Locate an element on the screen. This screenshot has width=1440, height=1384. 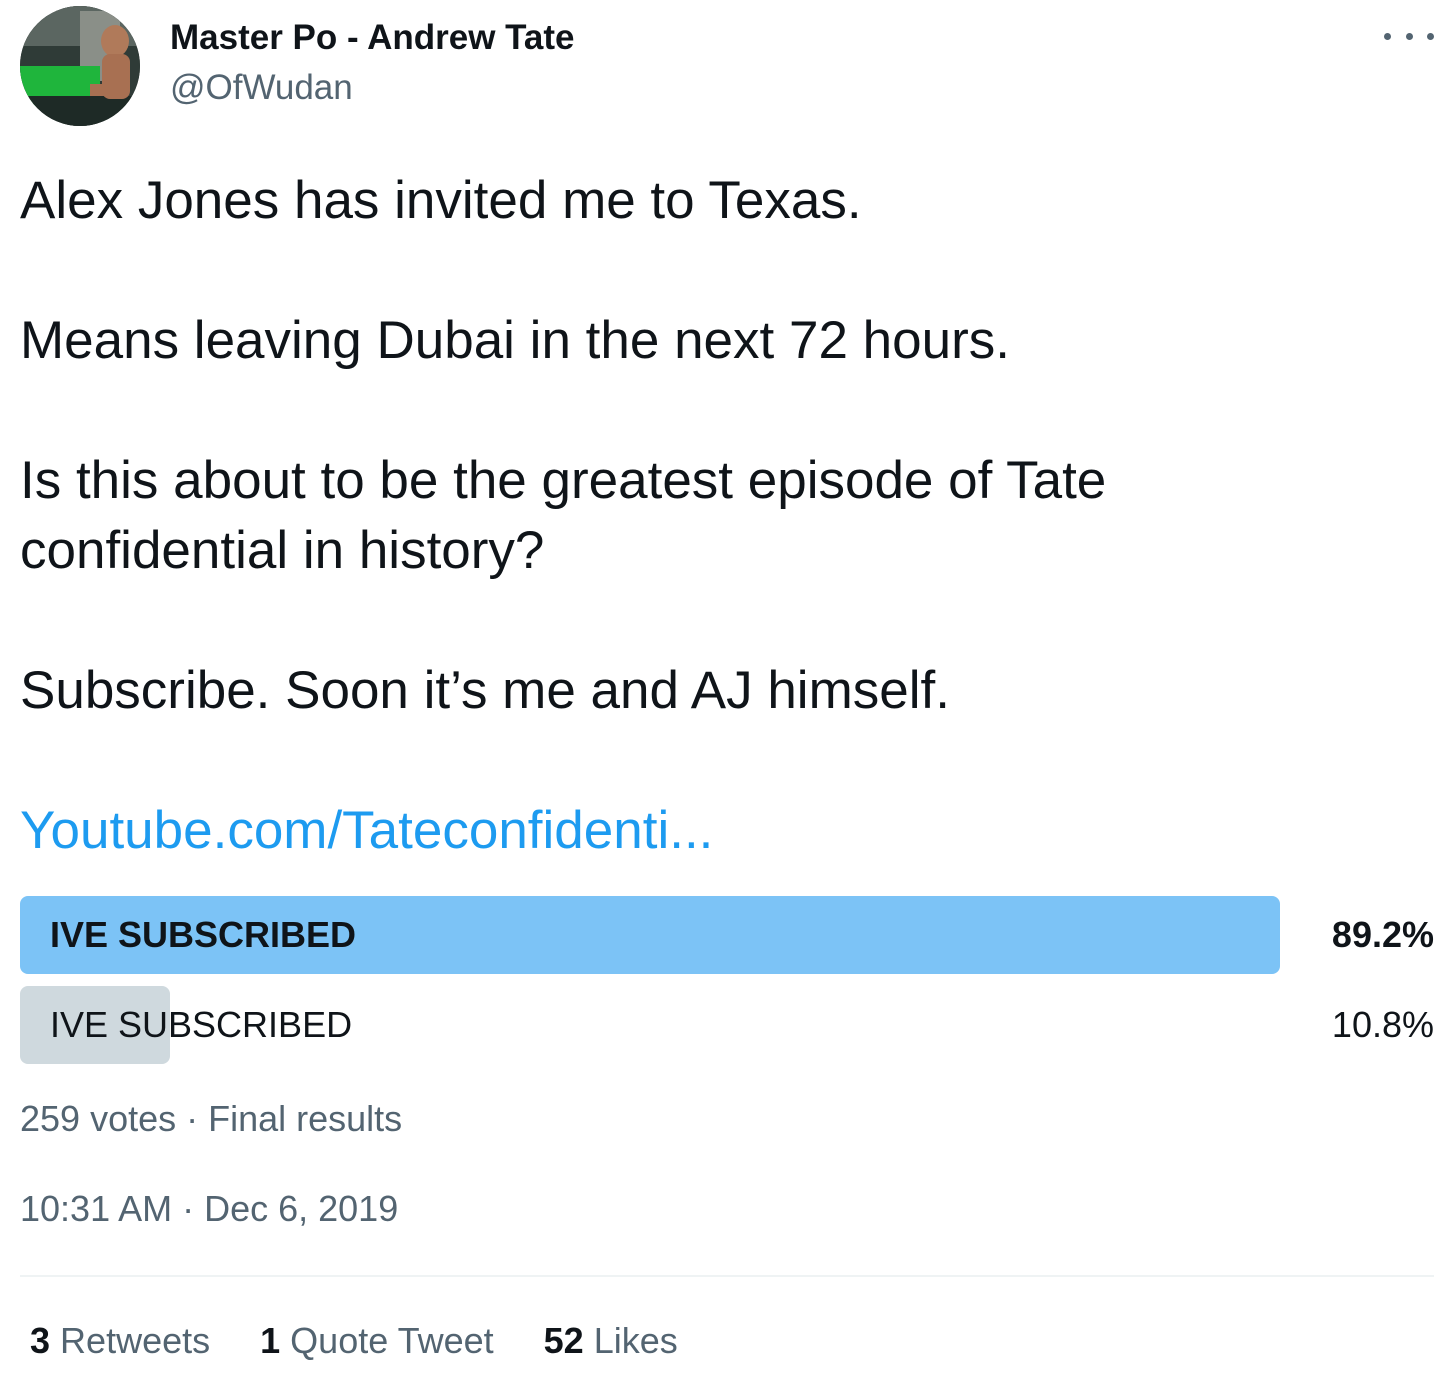
more-options-icon is located at coordinates (1409, 36).